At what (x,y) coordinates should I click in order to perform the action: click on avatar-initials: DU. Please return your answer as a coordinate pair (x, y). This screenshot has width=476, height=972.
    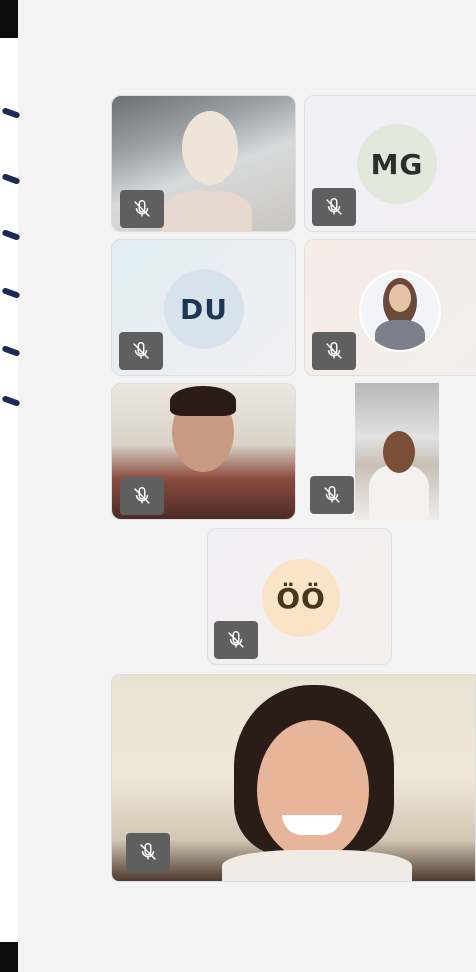
    Looking at the image, I should click on (204, 309).